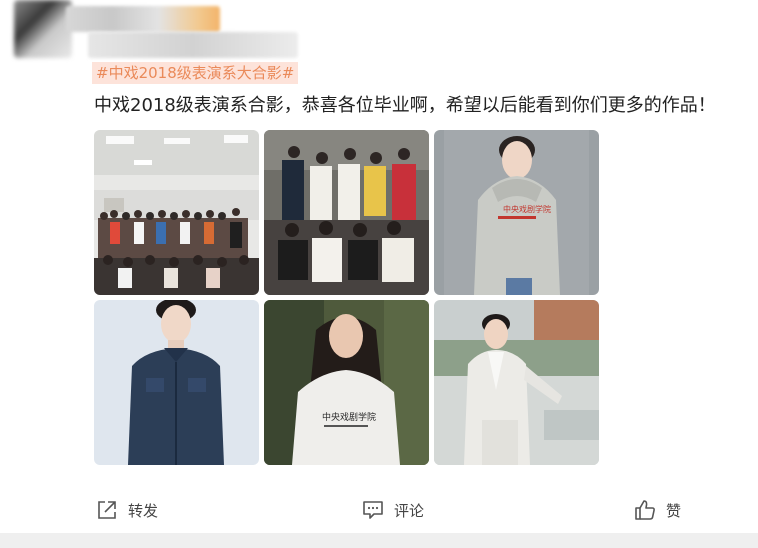 This screenshot has width=758, height=548. I want to click on like-button: 赞, so click(657, 510).